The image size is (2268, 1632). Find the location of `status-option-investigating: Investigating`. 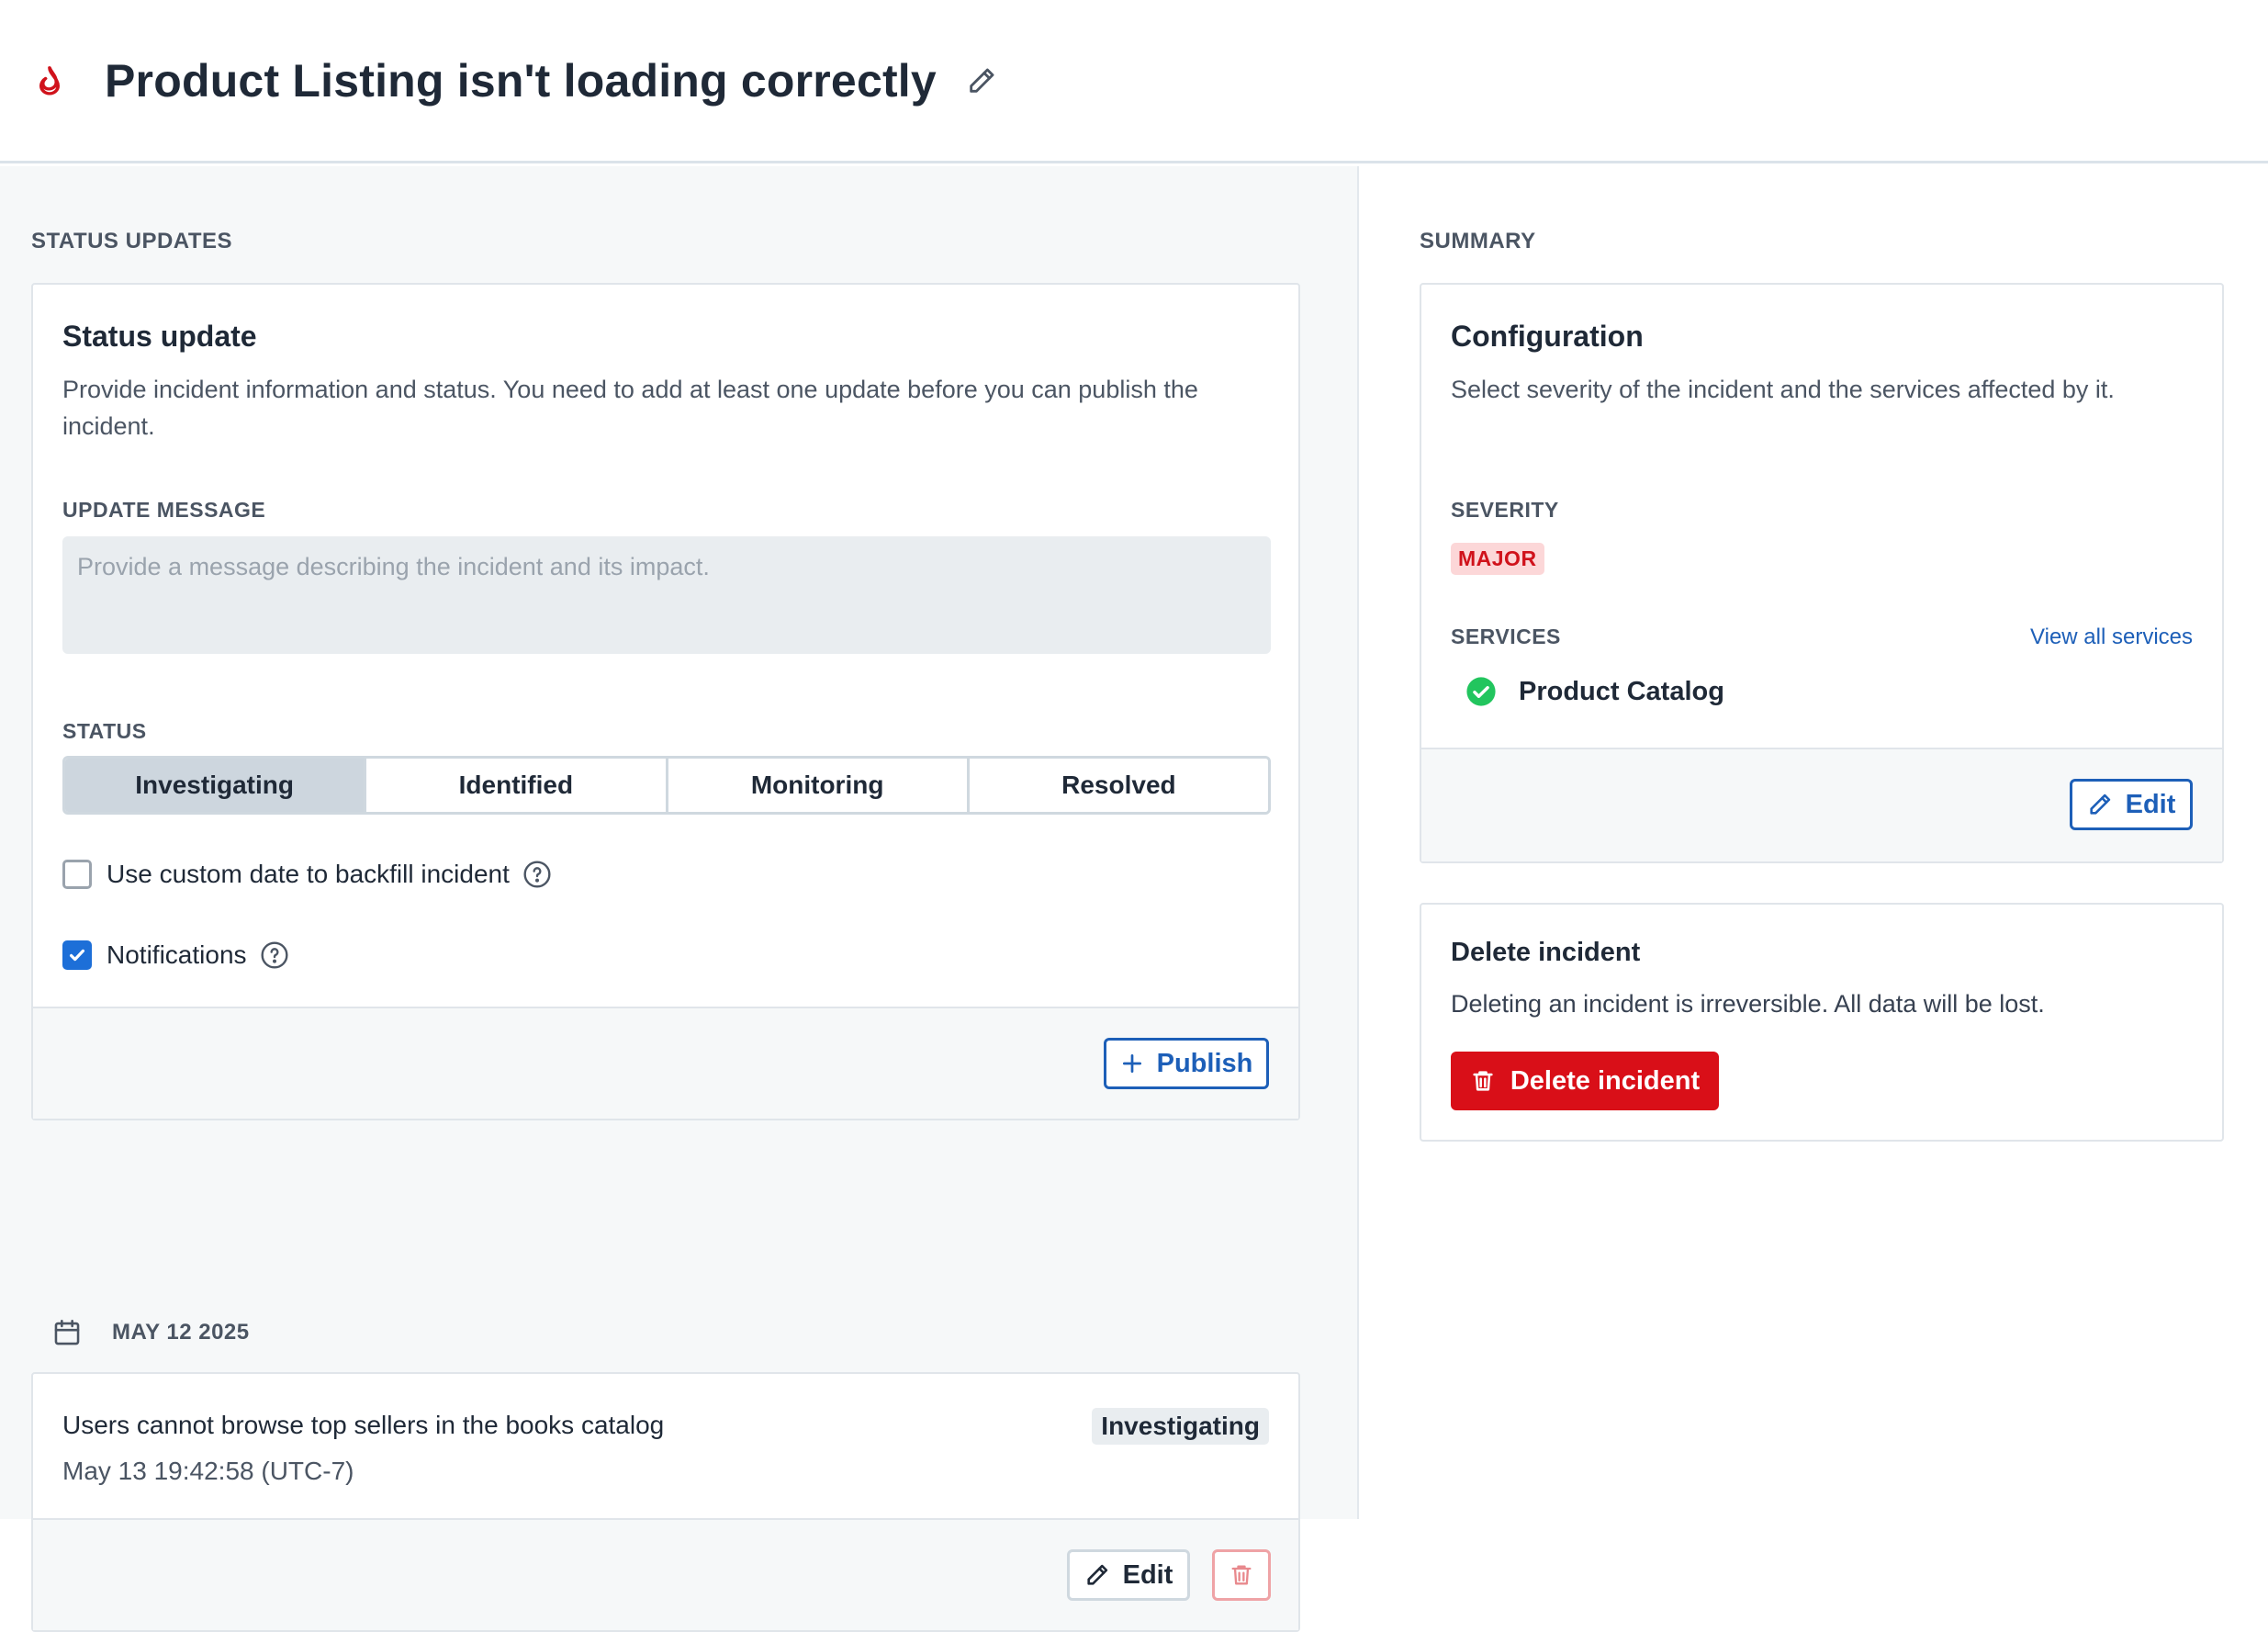

status-option-investigating: Investigating is located at coordinates (215, 785).